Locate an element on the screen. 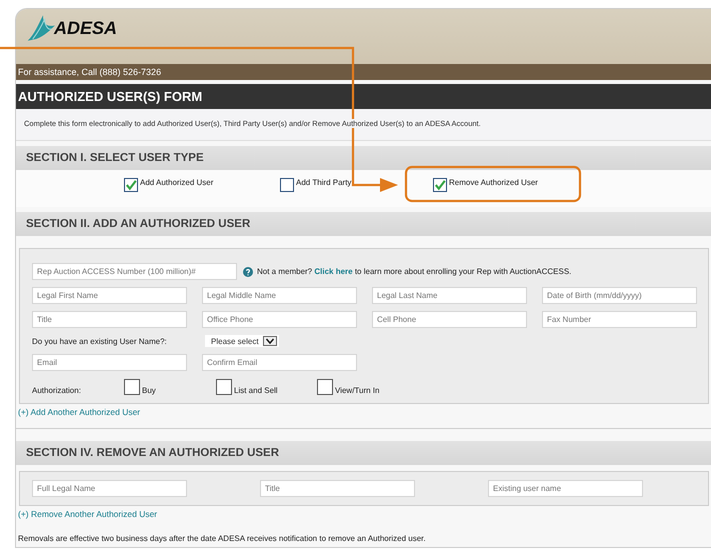  click-here-link: Click here is located at coordinates (333, 271).